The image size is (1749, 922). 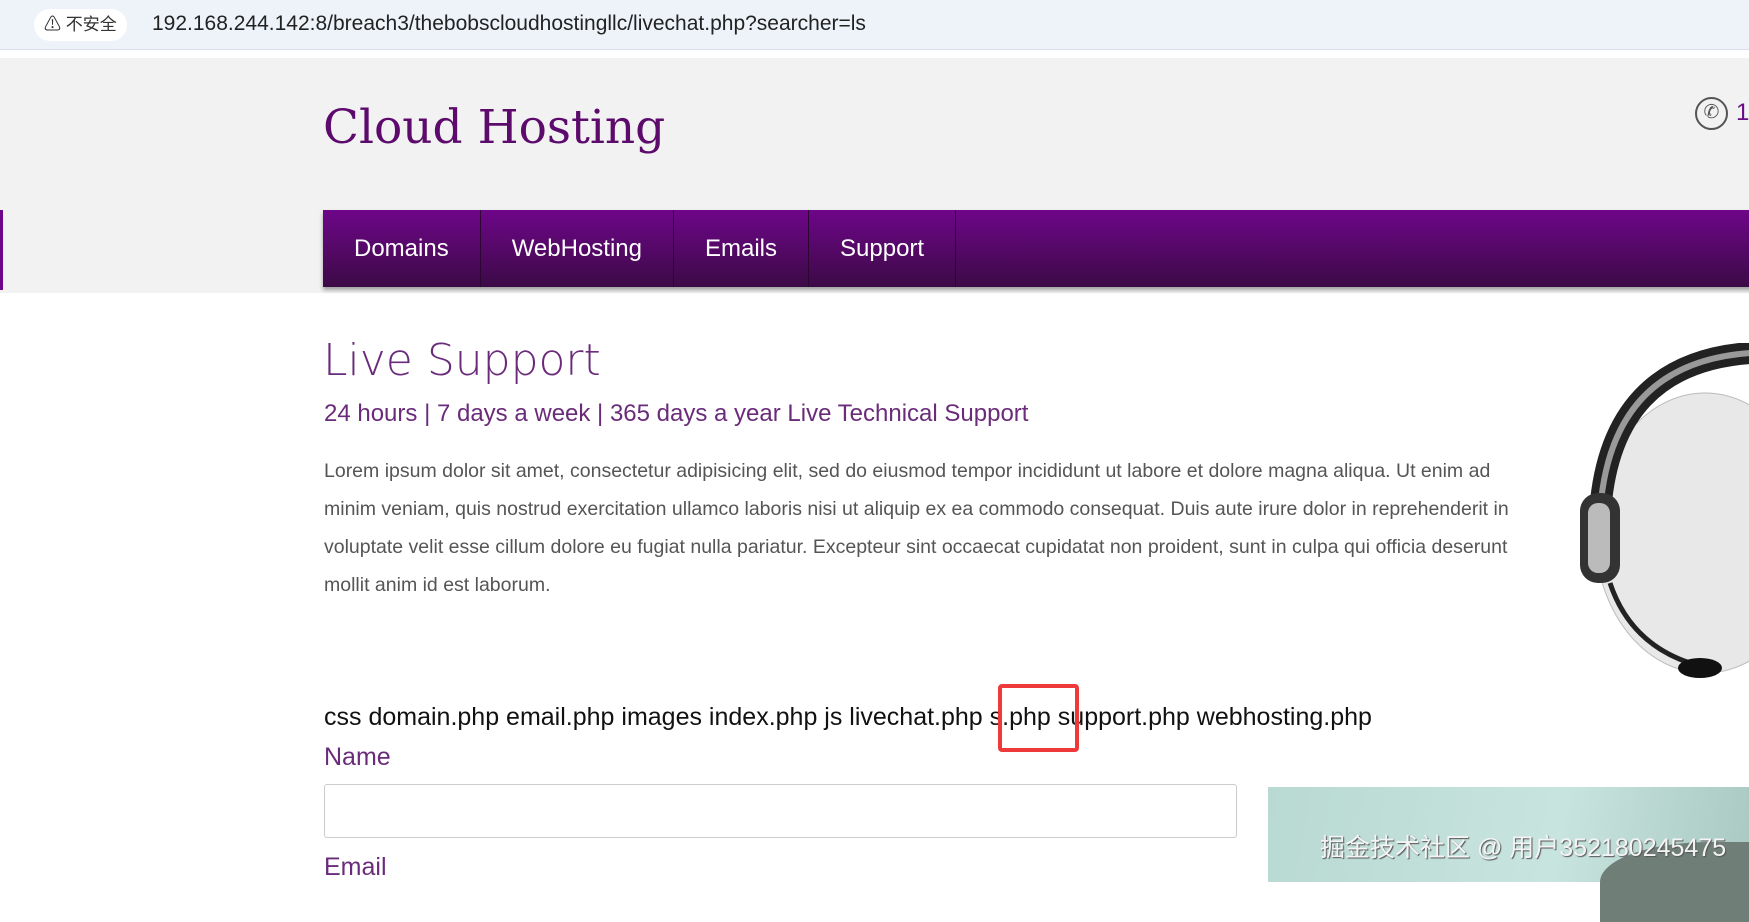 What do you see at coordinates (1036, 248) in the screenshot?
I see `main-nav: Domains WebHosting Emails Support` at bounding box center [1036, 248].